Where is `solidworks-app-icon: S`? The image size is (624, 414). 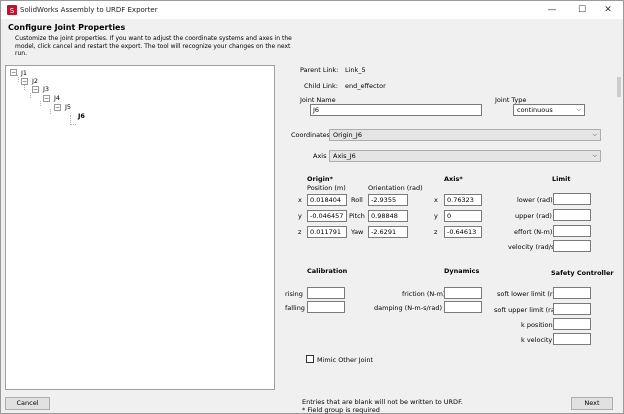
solidworks-app-icon: S is located at coordinates (12, 10).